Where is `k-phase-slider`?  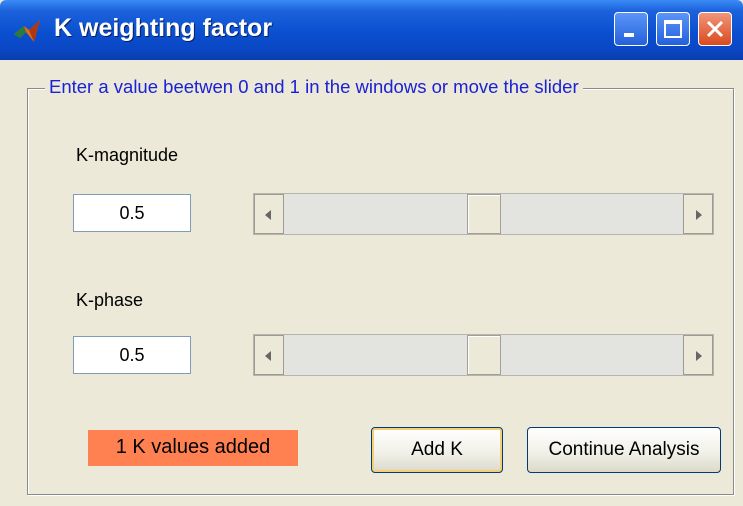 k-phase-slider is located at coordinates (483, 355).